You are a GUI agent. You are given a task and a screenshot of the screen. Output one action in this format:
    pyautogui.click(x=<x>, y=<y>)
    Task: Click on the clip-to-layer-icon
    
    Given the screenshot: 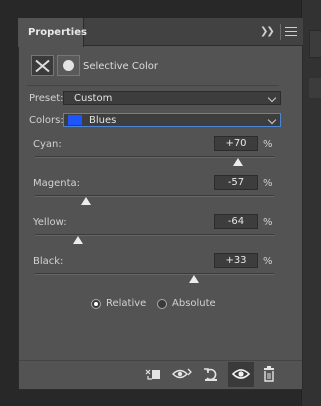 What is the action you would take?
    pyautogui.click(x=153, y=374)
    